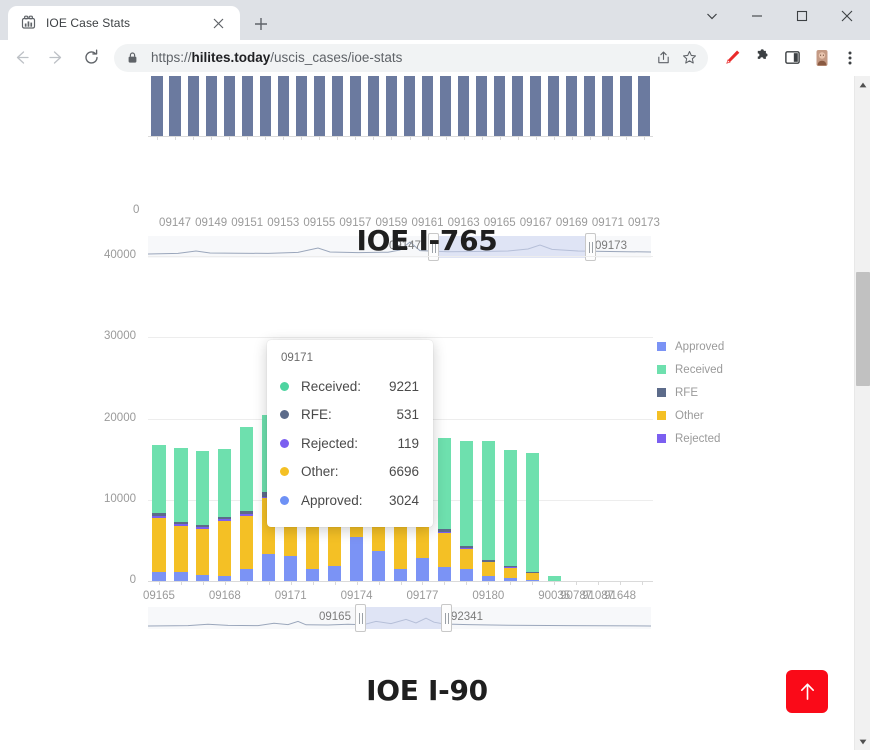 This screenshot has height=750, width=870. I want to click on star-bookmark-icon, so click(689, 58).